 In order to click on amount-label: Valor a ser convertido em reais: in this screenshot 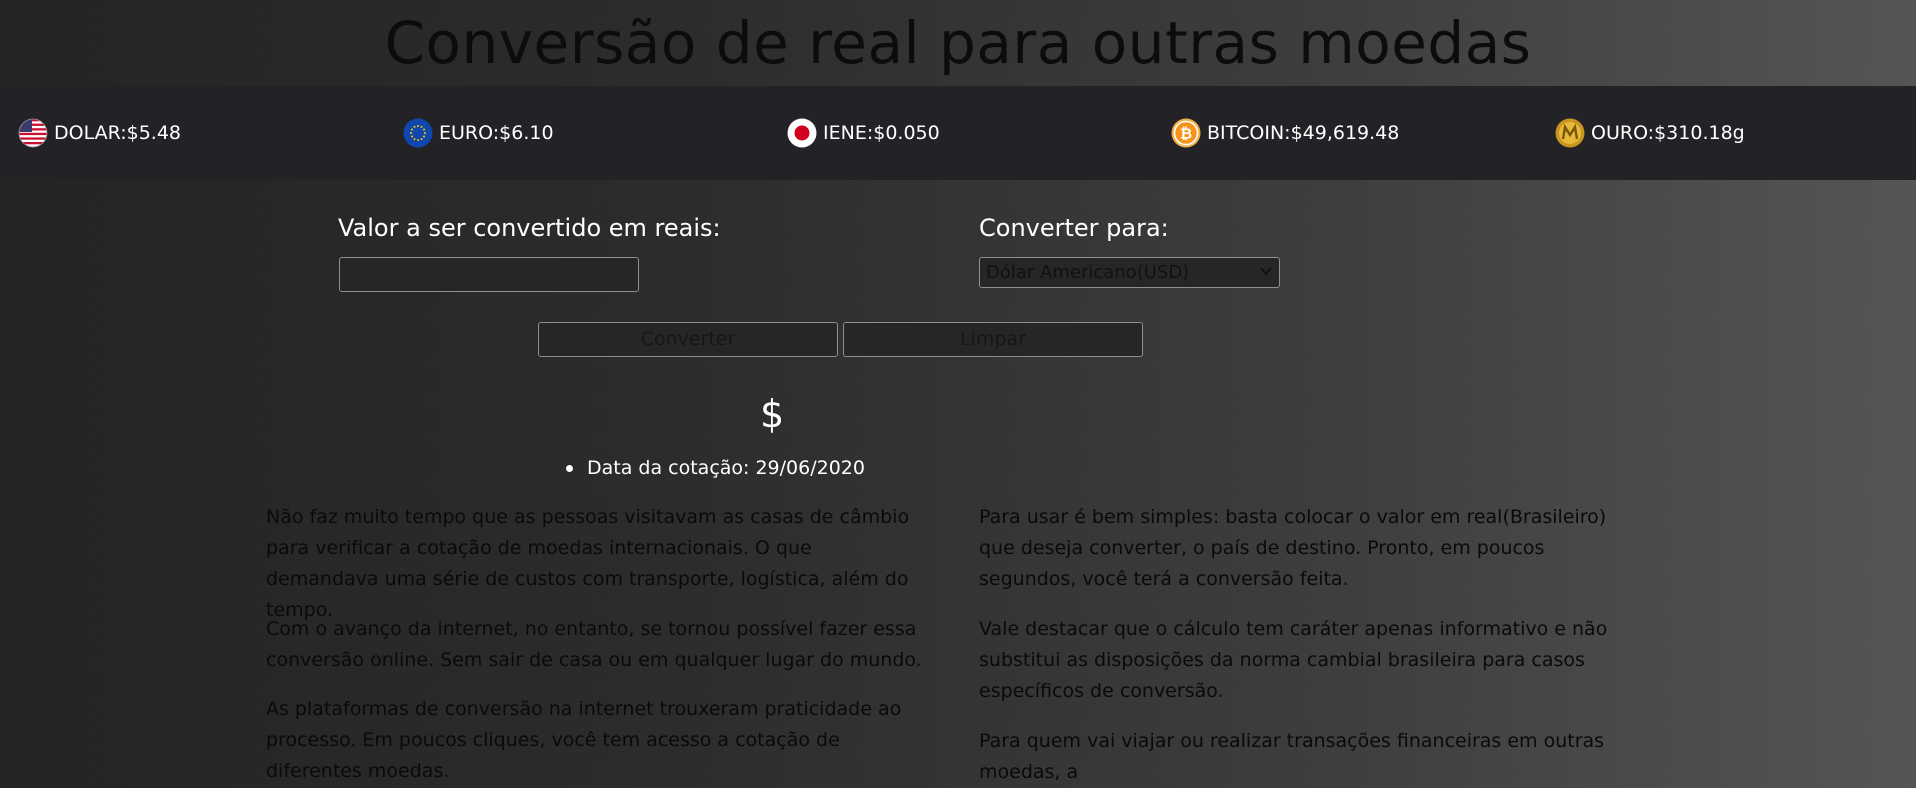, I will do `click(529, 228)`.